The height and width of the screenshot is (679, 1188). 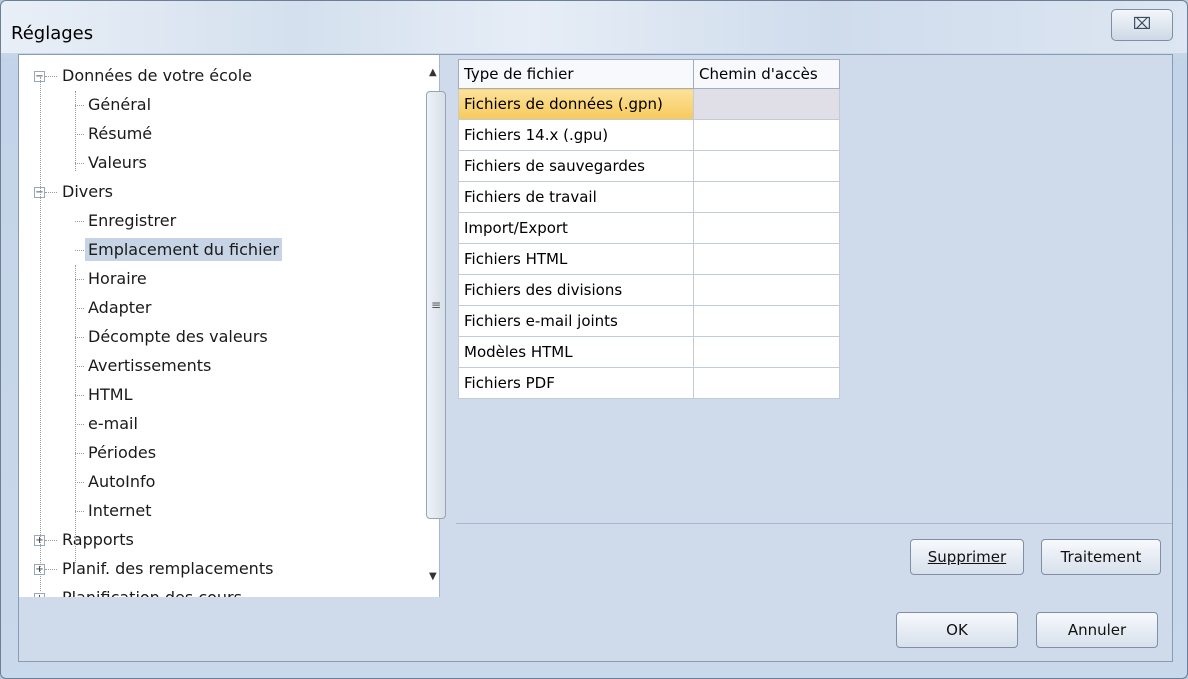 I want to click on tree-item: Général, so click(x=114, y=104).